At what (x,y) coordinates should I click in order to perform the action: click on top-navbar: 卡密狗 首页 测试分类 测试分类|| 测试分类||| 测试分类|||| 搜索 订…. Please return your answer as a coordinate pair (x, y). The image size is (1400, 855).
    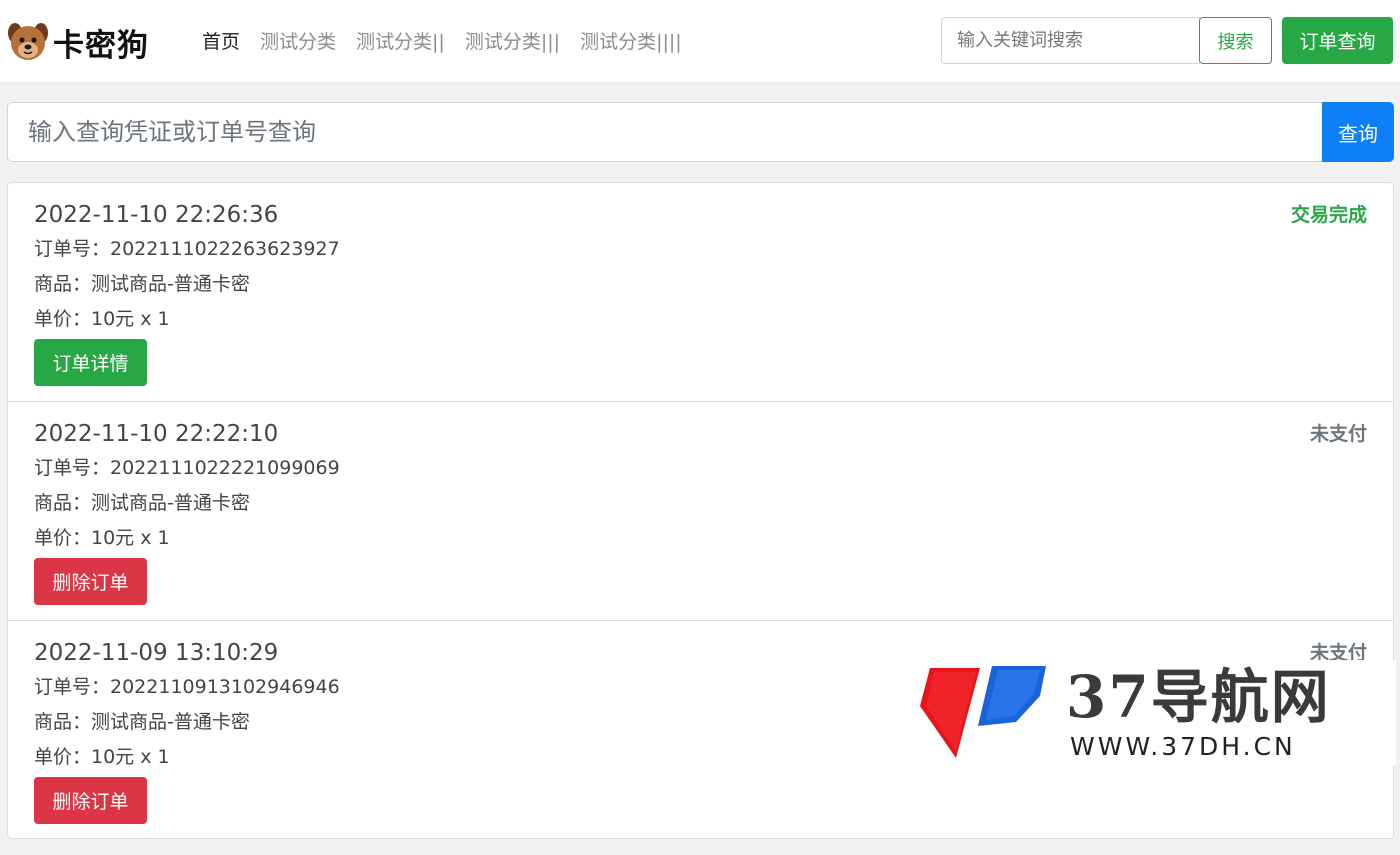
    Looking at the image, I should click on (700, 41).